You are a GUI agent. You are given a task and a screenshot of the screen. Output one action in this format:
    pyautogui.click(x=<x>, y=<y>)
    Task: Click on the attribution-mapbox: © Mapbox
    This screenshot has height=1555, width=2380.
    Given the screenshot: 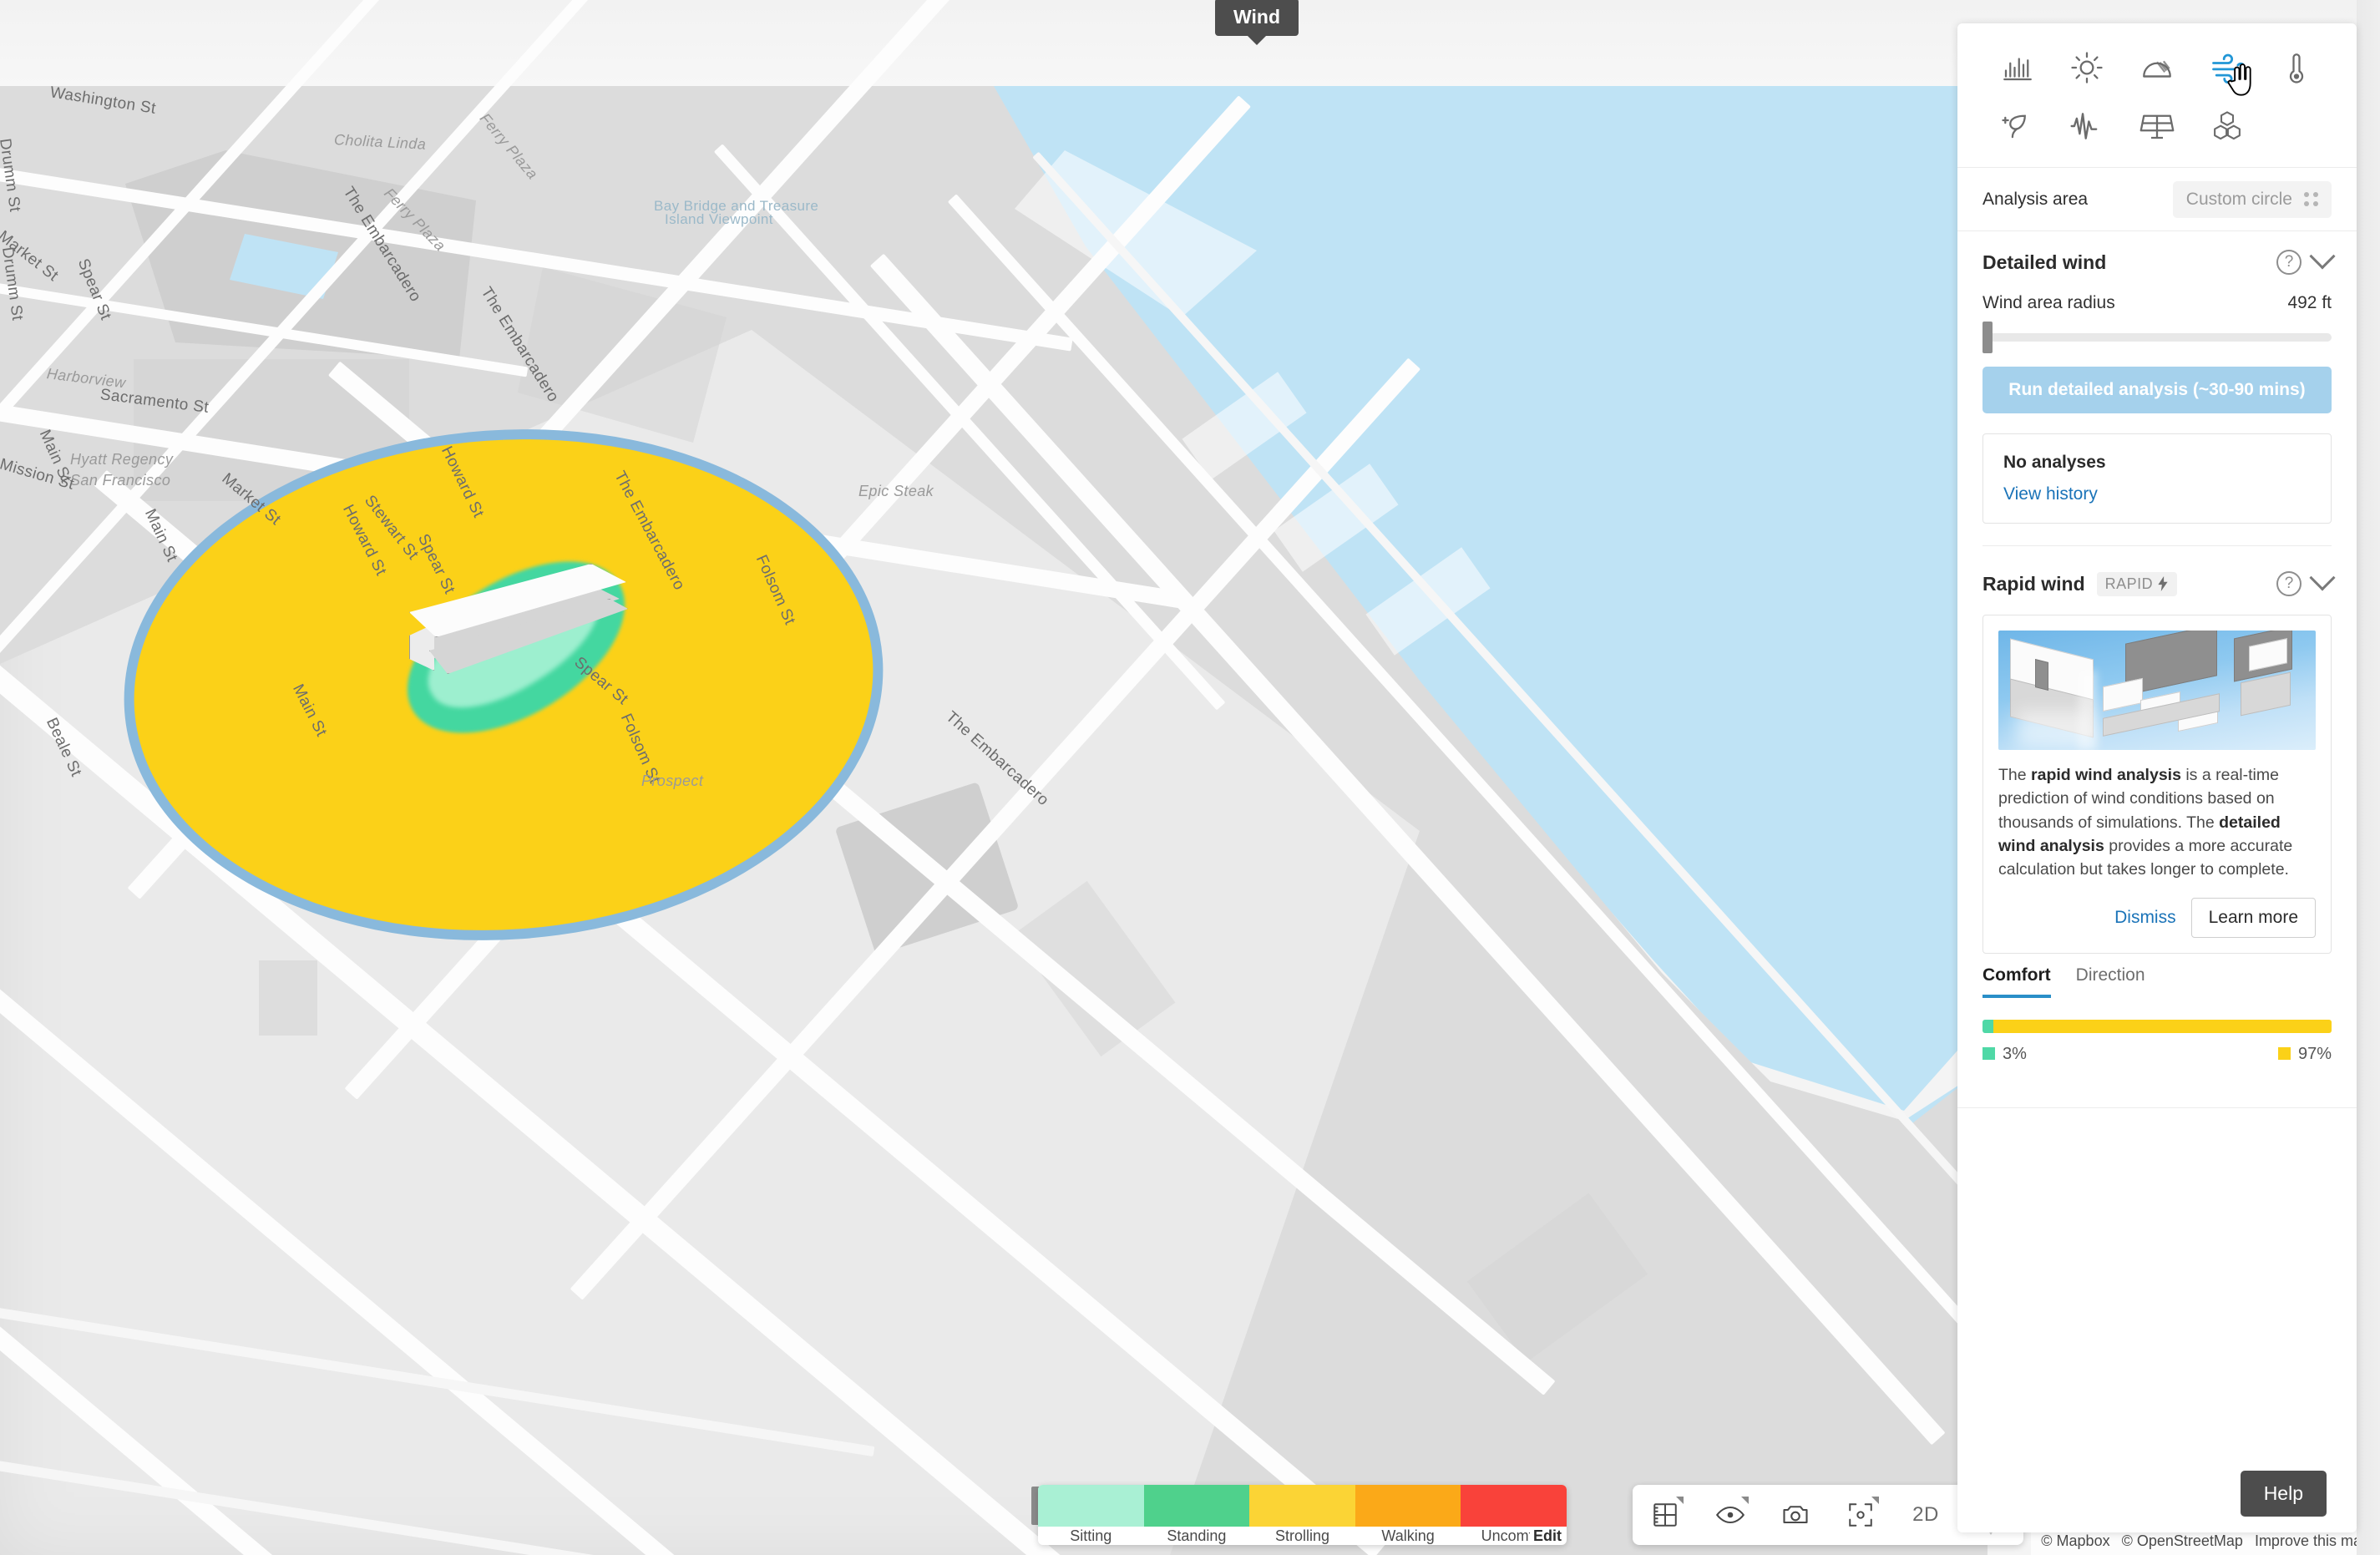 What is the action you would take?
    pyautogui.click(x=2075, y=1541)
    